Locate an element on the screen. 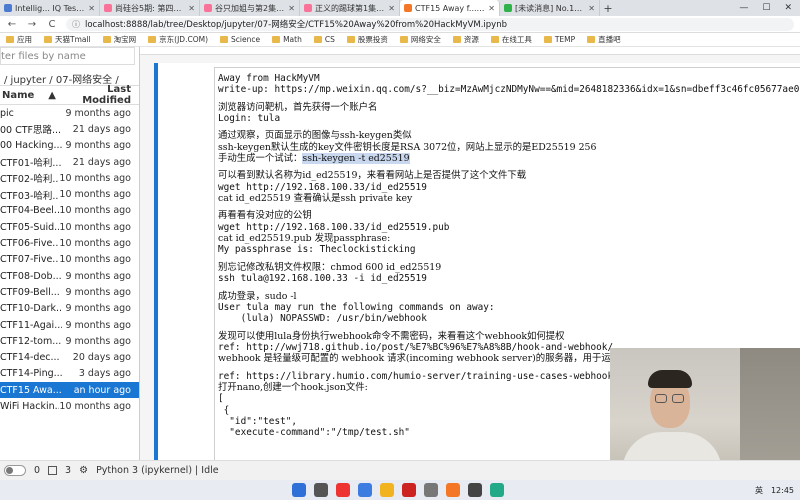 This screenshot has height=500, width=800. file-row: pic 9 months ago is located at coordinates (69, 113).